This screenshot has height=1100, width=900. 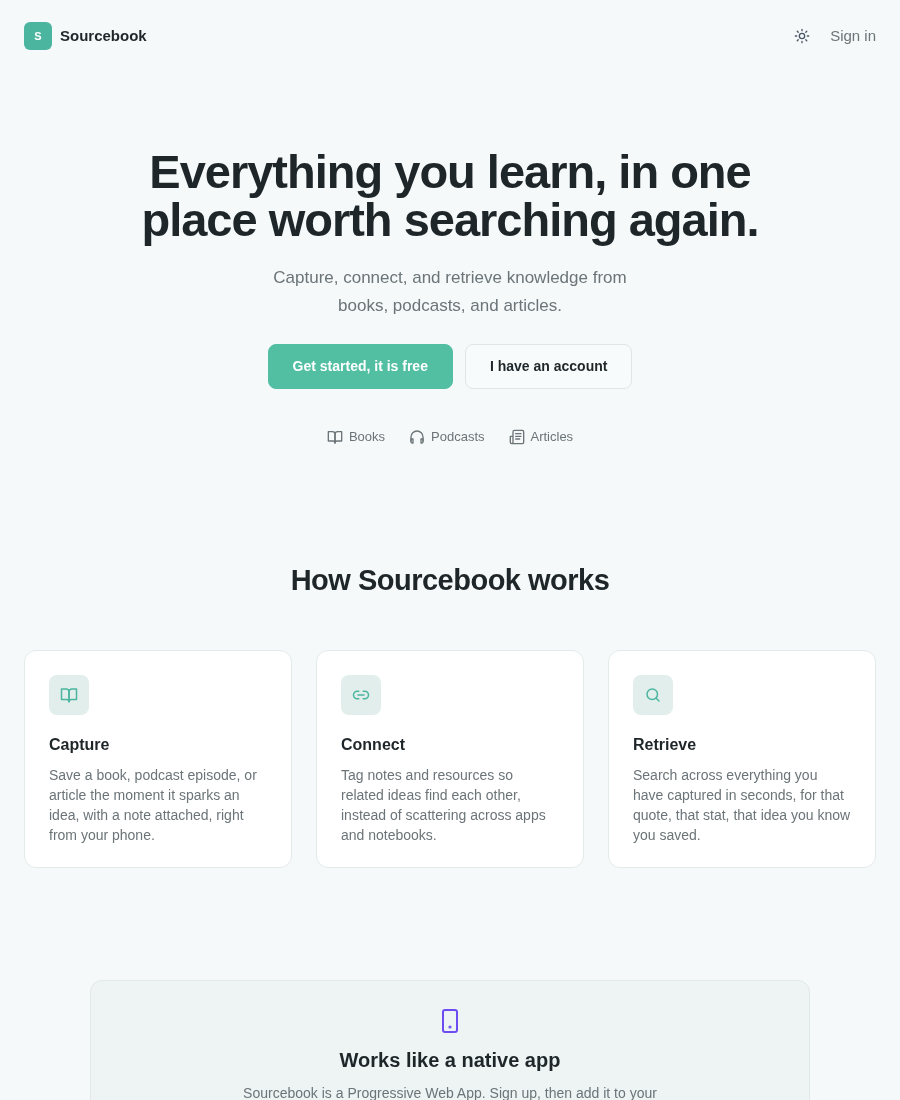 I want to click on search-icon, so click(x=653, y=695).